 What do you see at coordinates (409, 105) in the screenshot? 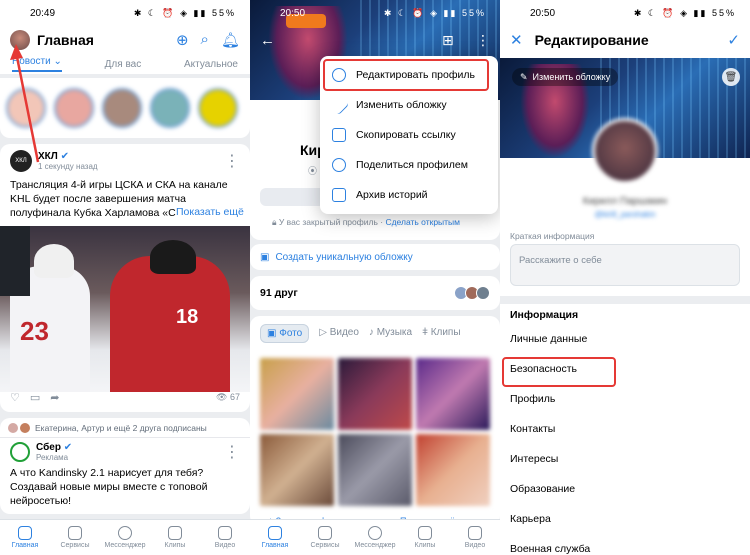
I see `menu-item-change-cover: Изменить обложку` at bounding box center [409, 105].